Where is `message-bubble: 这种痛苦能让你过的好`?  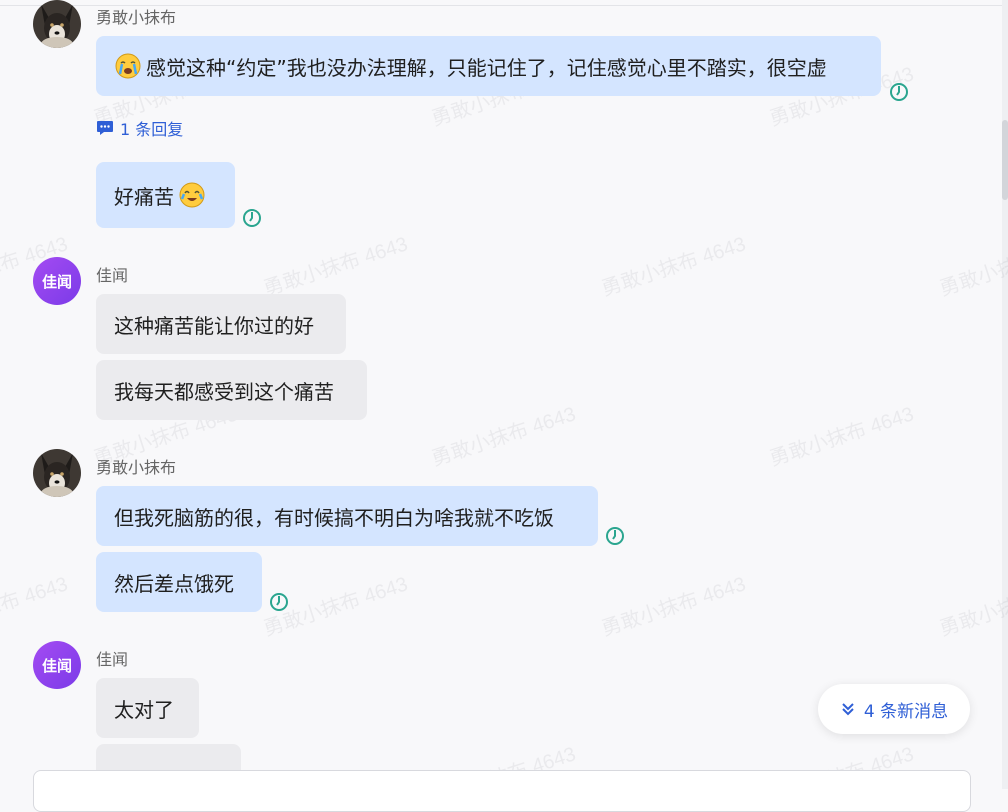 message-bubble: 这种痛苦能让你过的好 is located at coordinates (221, 324).